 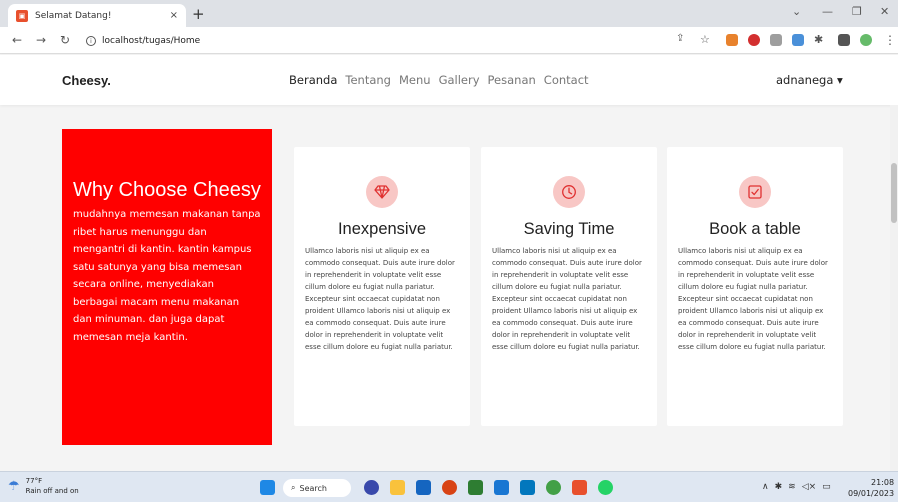 I want to click on restore-icon: ❐, so click(x=857, y=11).